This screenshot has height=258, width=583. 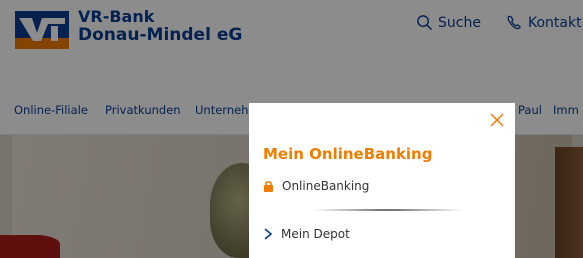 I want to click on depot-link: Mein Depot, so click(x=306, y=234).